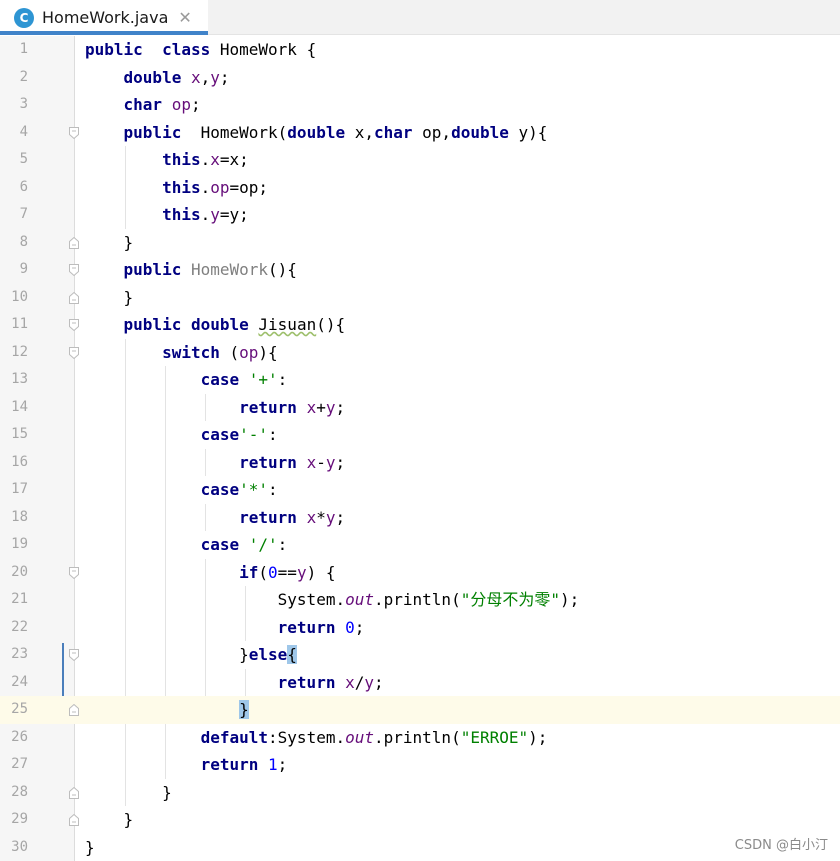 The height and width of the screenshot is (861, 840). Describe the element at coordinates (167, 215) in the screenshot. I see `code-text: this.y=y;` at that location.